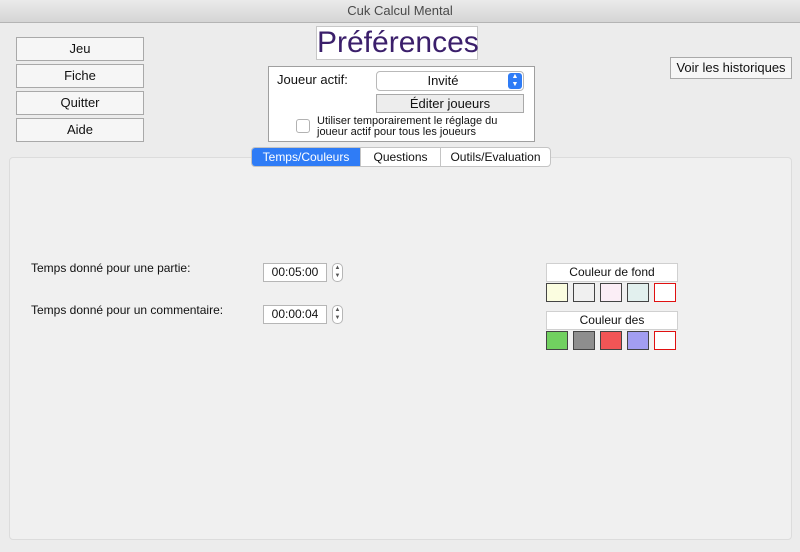 The width and height of the screenshot is (800, 552). I want to click on tab-temps-couleurs: Temps/Couleurs, so click(306, 157).